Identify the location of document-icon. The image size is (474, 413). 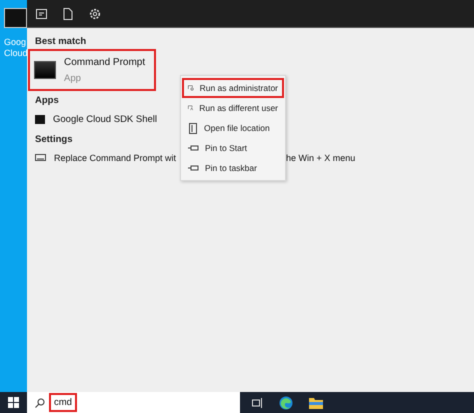
(68, 14).